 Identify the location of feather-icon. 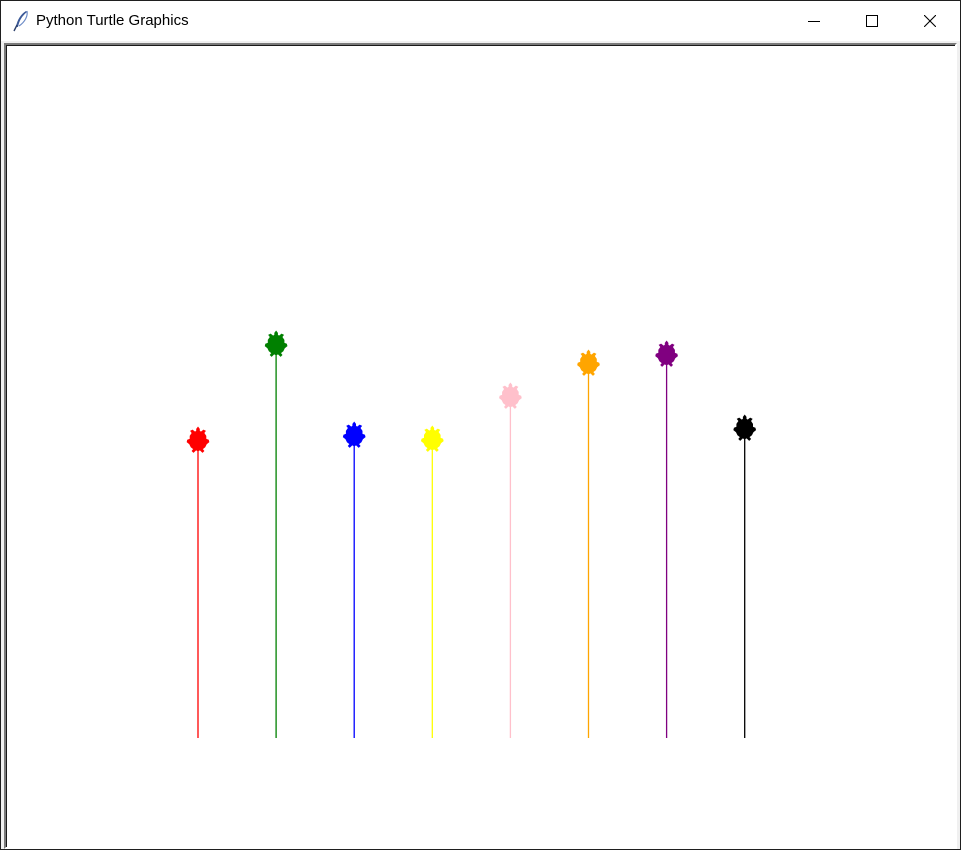
(20, 21).